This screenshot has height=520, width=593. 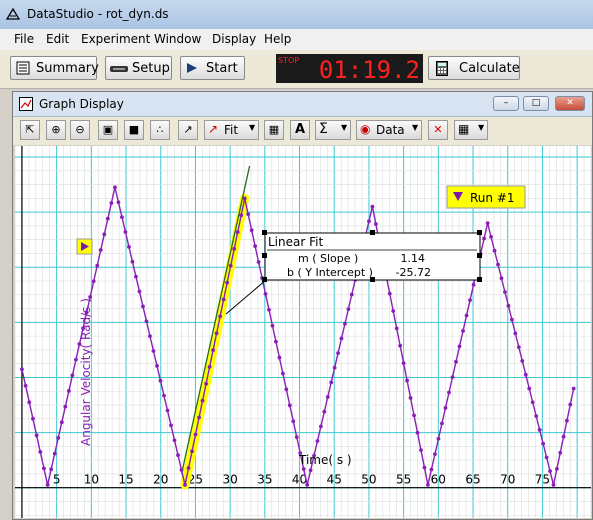 I want to click on text-annotation-icon: A, so click(x=300, y=130).